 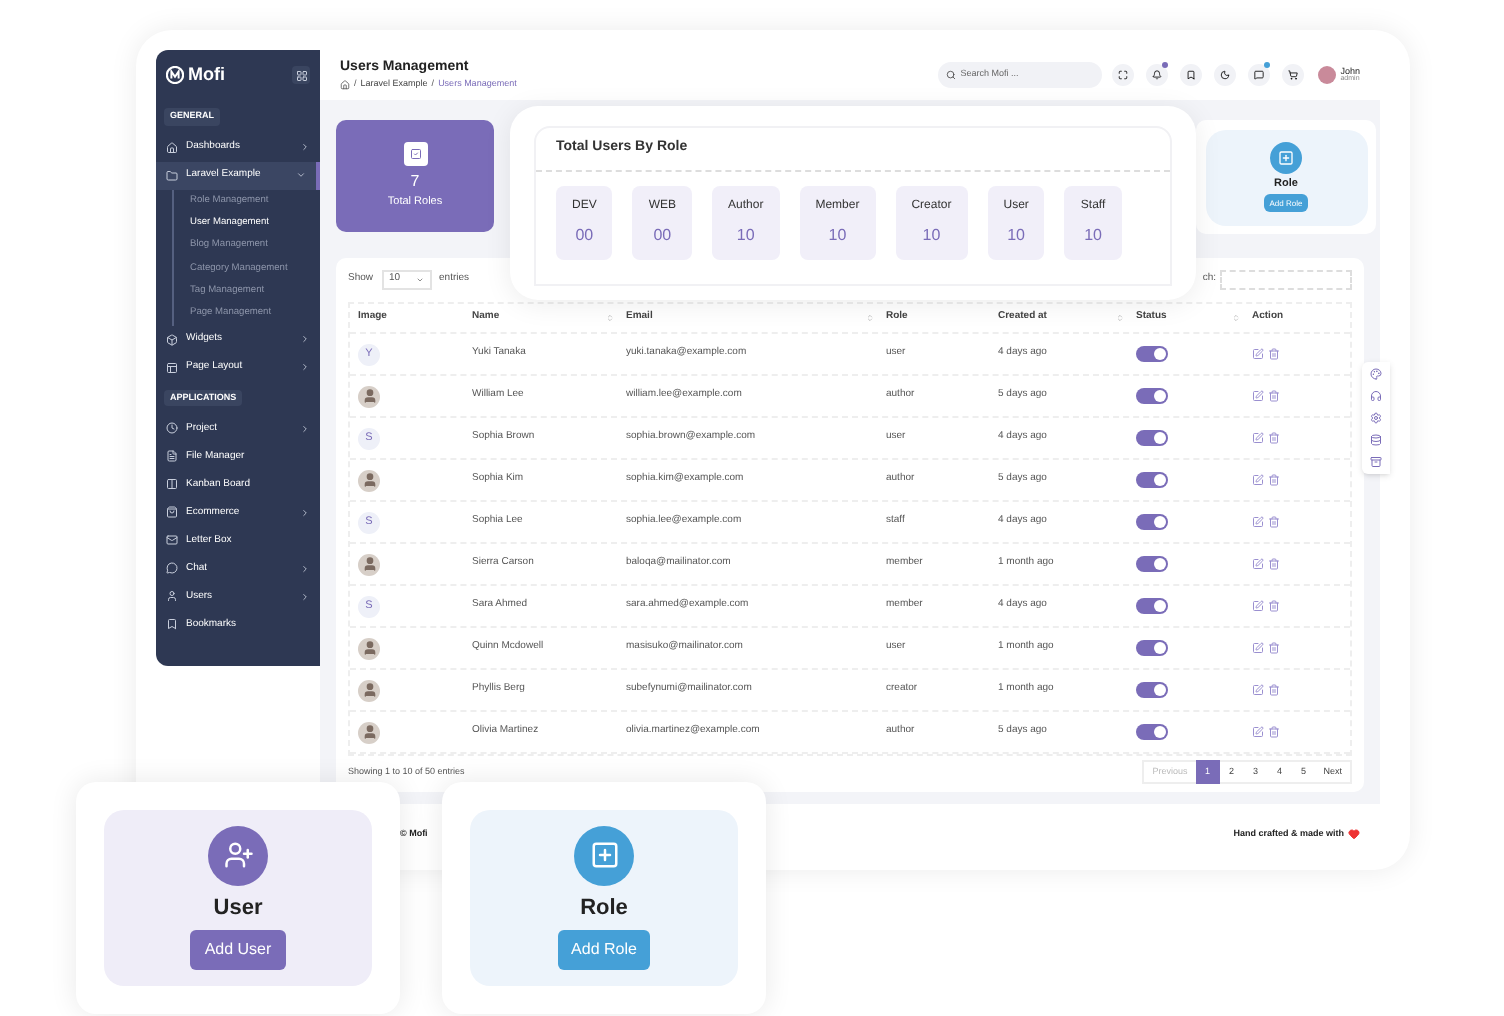 I want to click on cart-button, so click(x=1293, y=75).